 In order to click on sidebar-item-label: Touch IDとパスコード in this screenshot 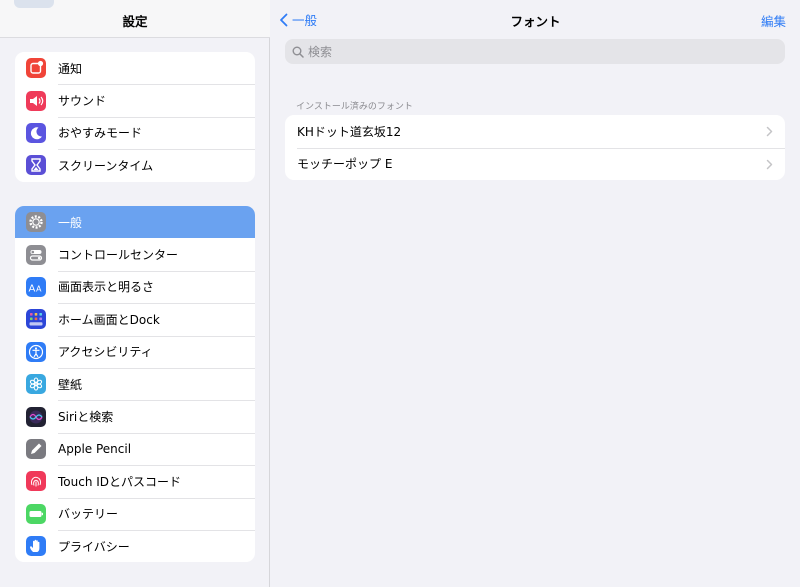, I will do `click(120, 481)`.